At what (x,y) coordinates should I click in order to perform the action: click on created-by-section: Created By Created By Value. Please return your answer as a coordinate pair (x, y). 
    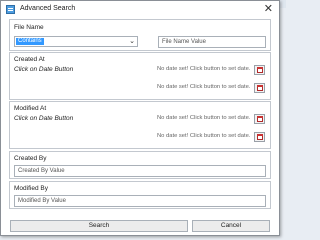
    Looking at the image, I should click on (140, 165).